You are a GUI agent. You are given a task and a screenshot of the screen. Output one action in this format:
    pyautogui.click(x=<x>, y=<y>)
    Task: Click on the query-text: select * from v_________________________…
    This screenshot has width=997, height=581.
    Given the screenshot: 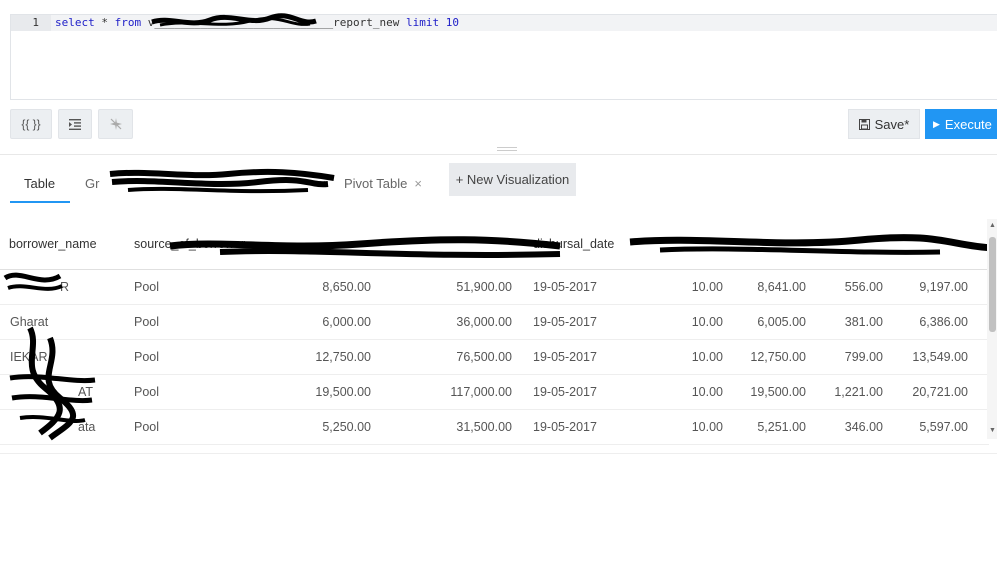 What is the action you would take?
    pyautogui.click(x=257, y=22)
    